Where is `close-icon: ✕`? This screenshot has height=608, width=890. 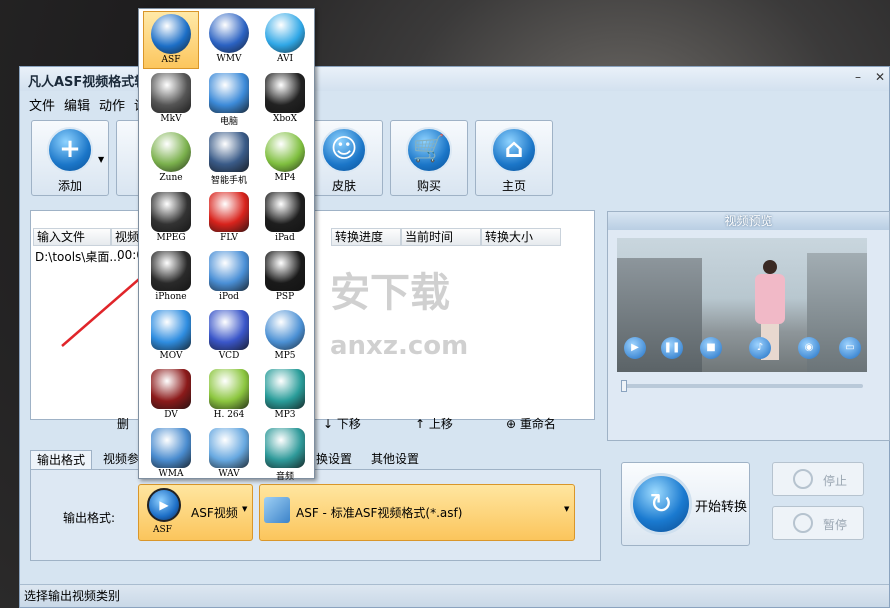
close-icon: ✕ is located at coordinates (880, 77).